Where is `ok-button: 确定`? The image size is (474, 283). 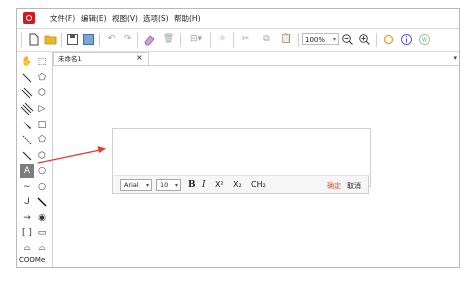 ok-button: 确定 is located at coordinates (334, 186).